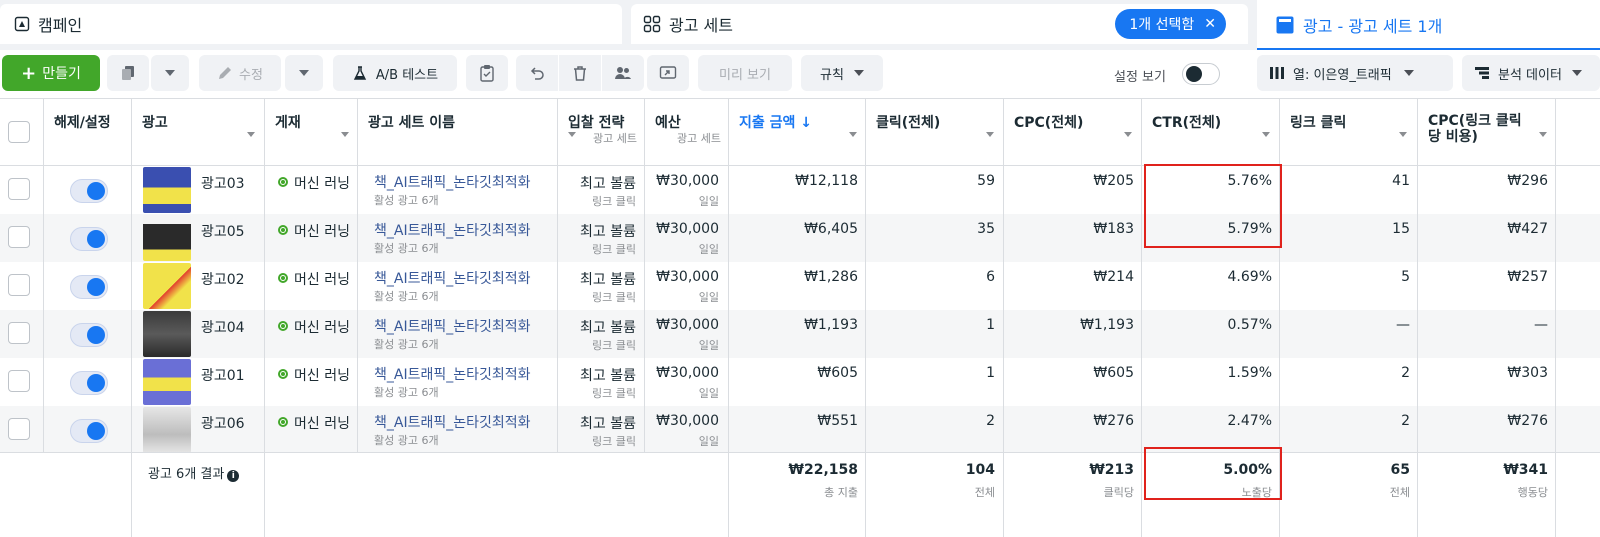  Describe the element at coordinates (687, 229) in the screenshot. I see `budget: ₩30,000` at that location.